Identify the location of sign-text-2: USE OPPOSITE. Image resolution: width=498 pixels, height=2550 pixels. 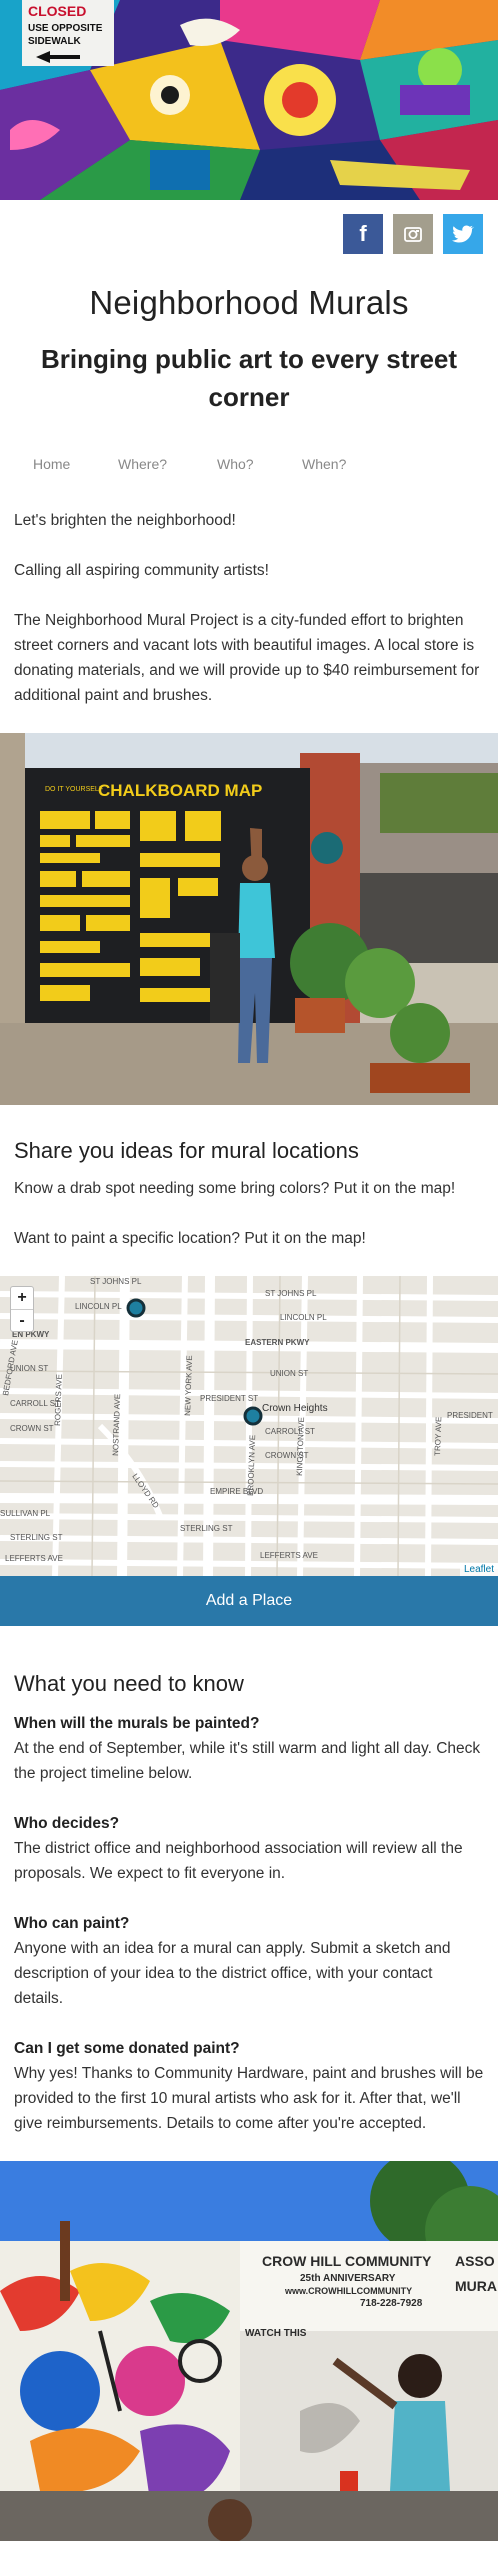
(65, 28).